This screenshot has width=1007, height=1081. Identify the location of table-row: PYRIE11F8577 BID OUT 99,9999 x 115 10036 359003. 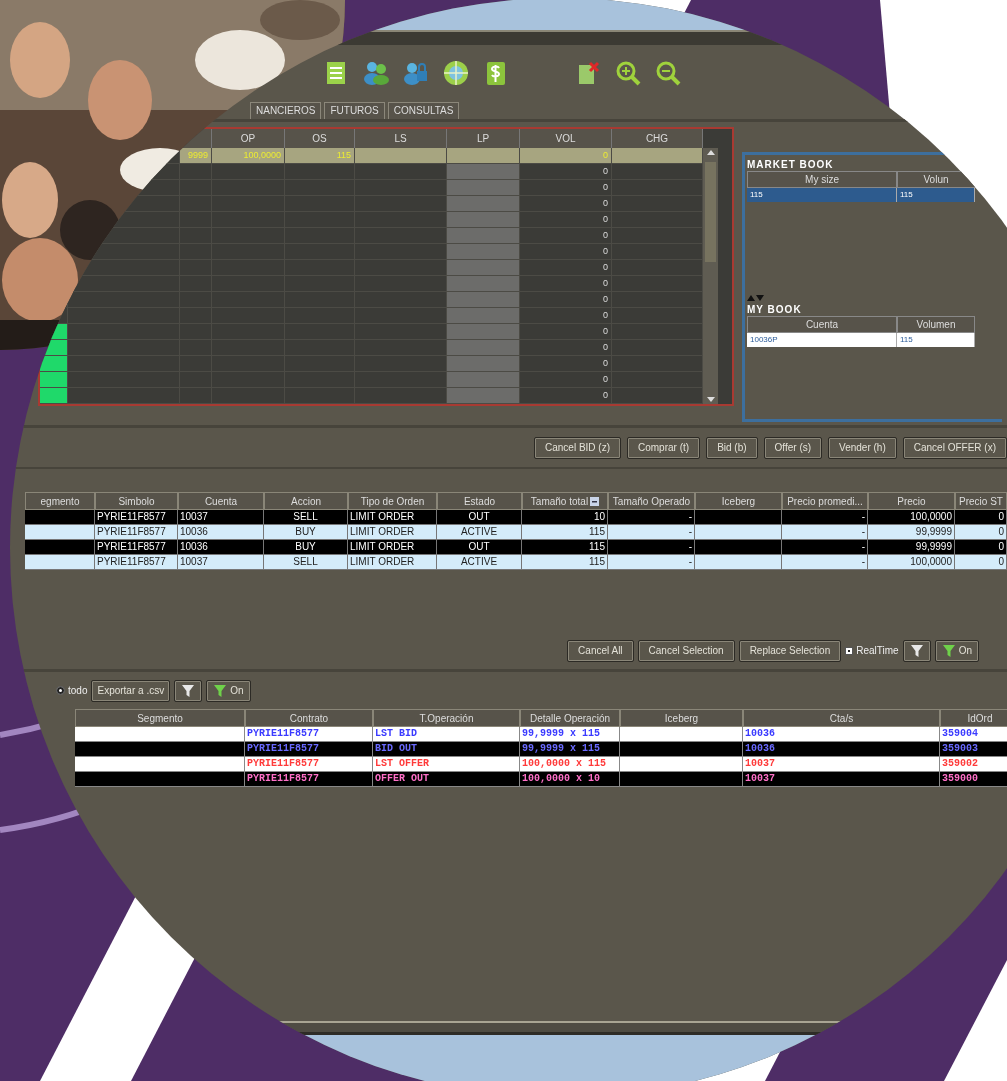
(541, 749).